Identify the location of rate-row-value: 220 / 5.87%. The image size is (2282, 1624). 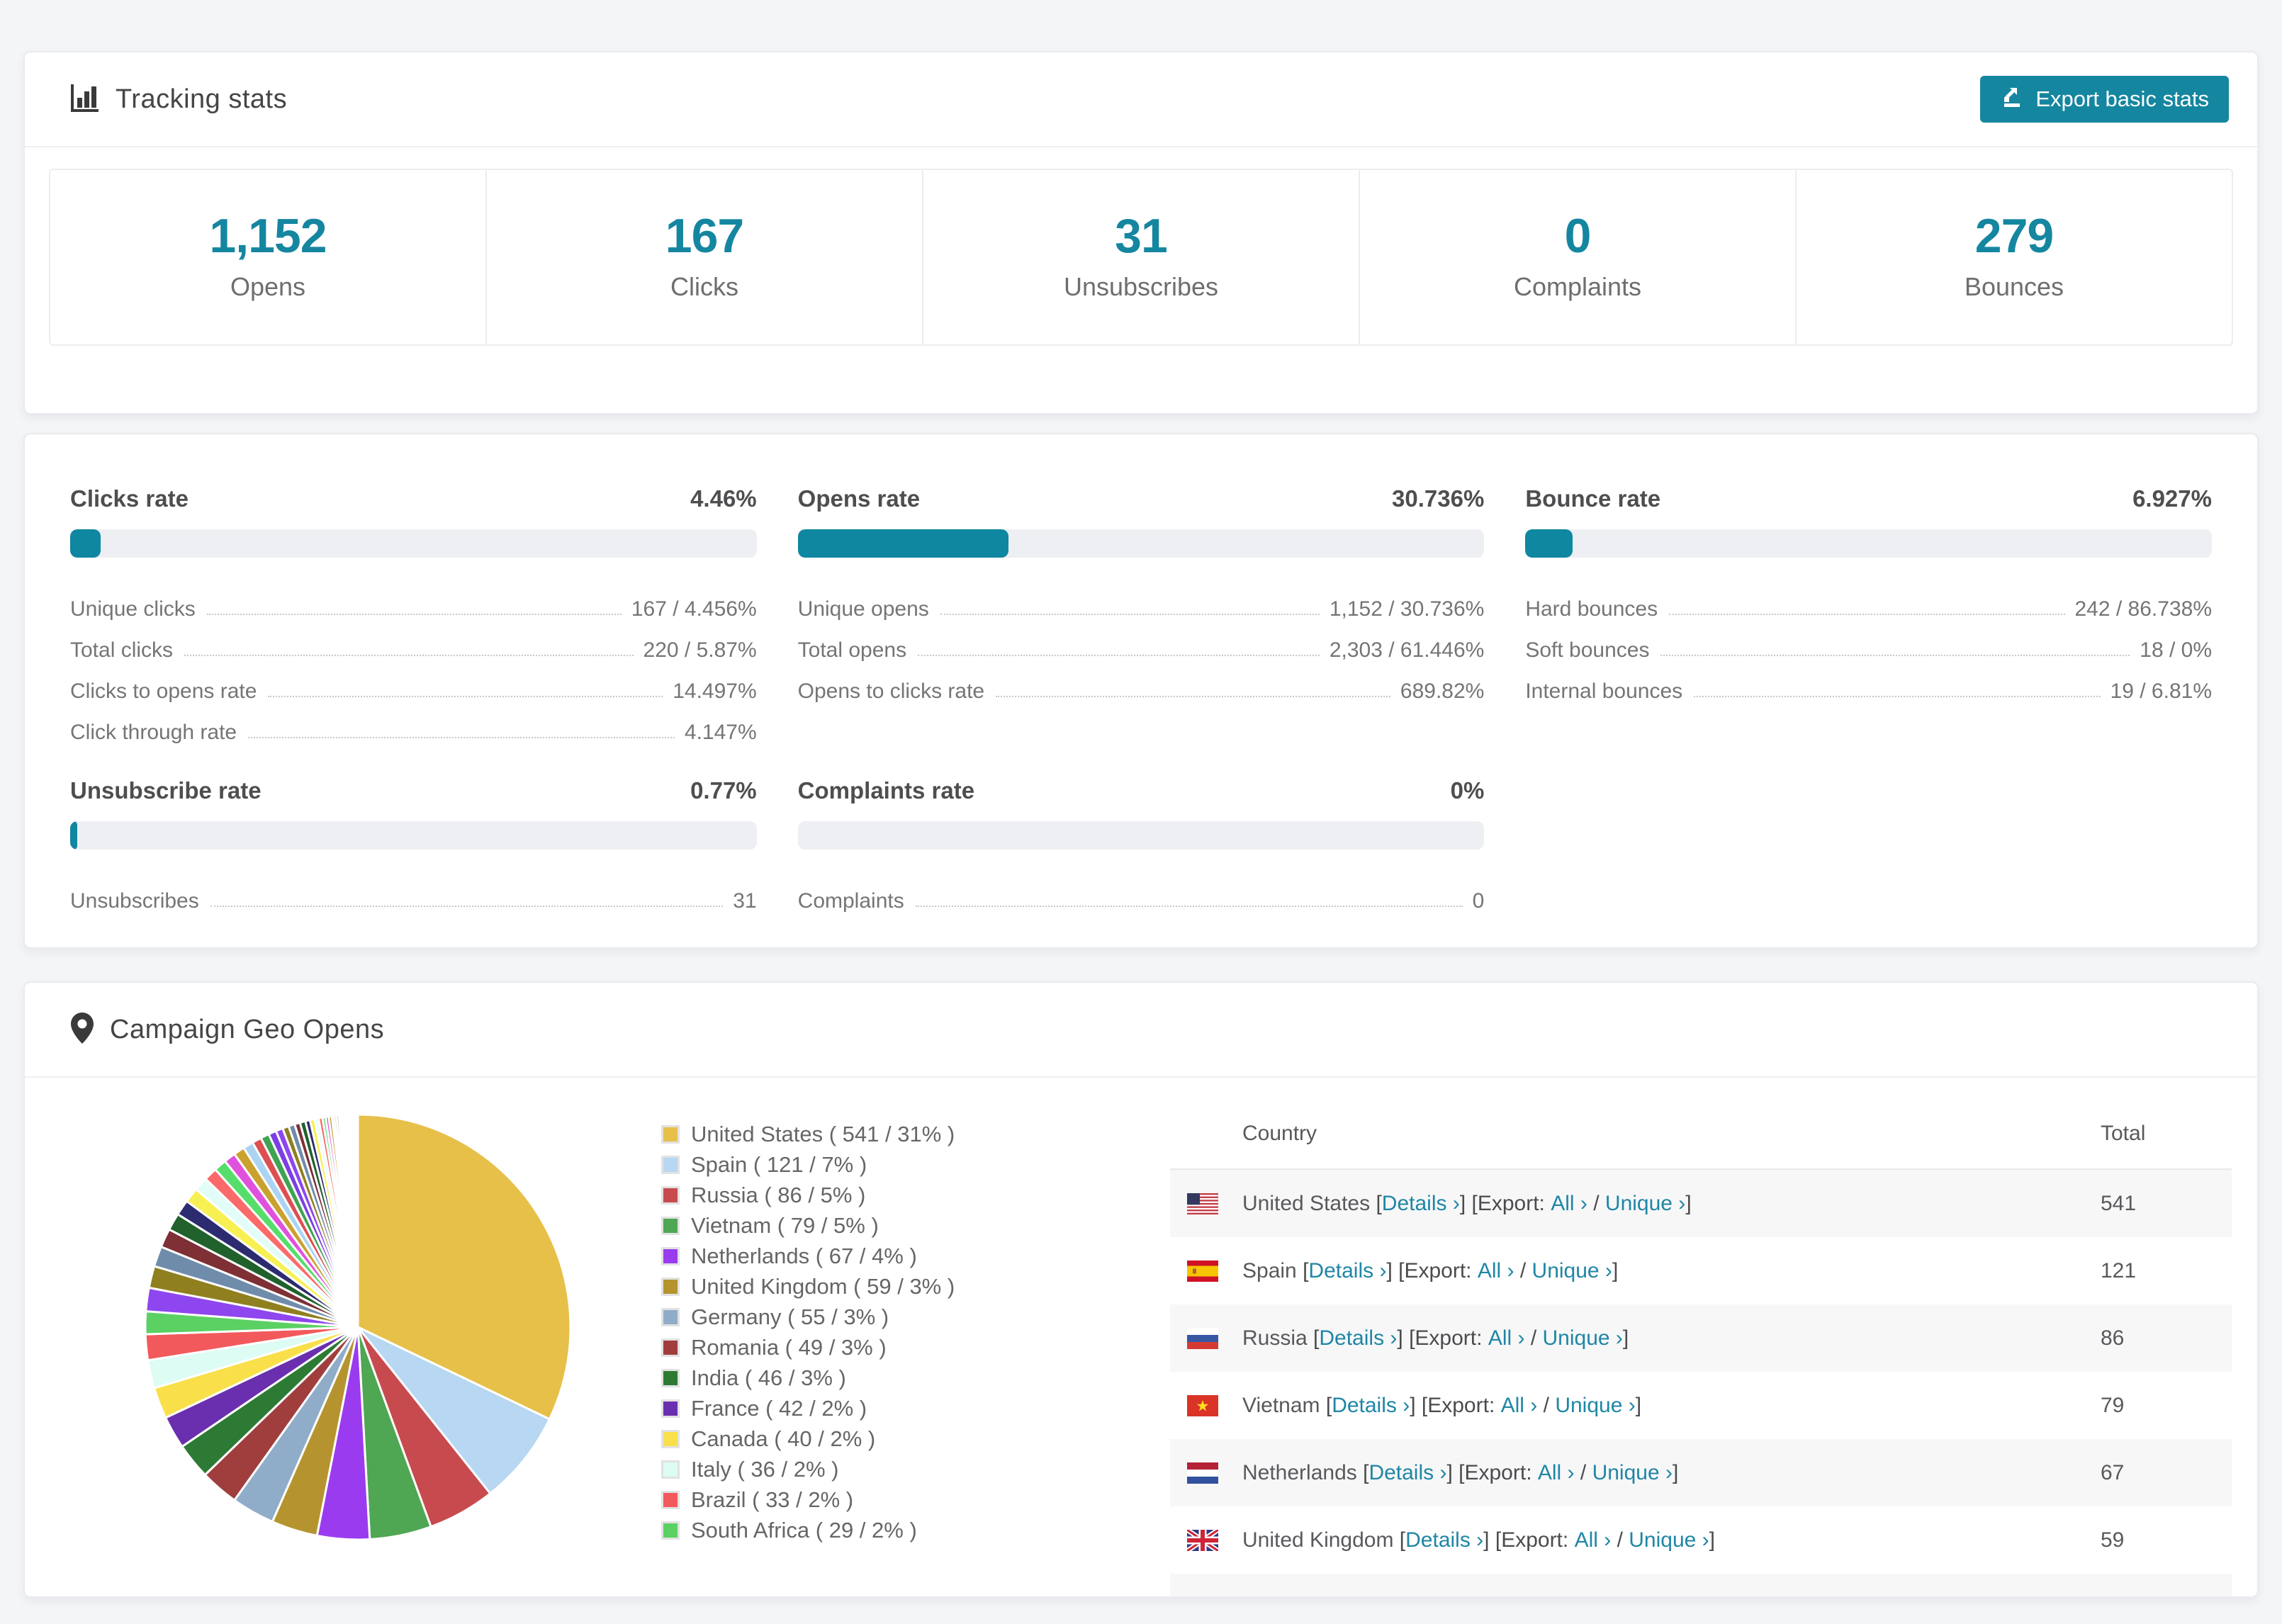
(700, 650).